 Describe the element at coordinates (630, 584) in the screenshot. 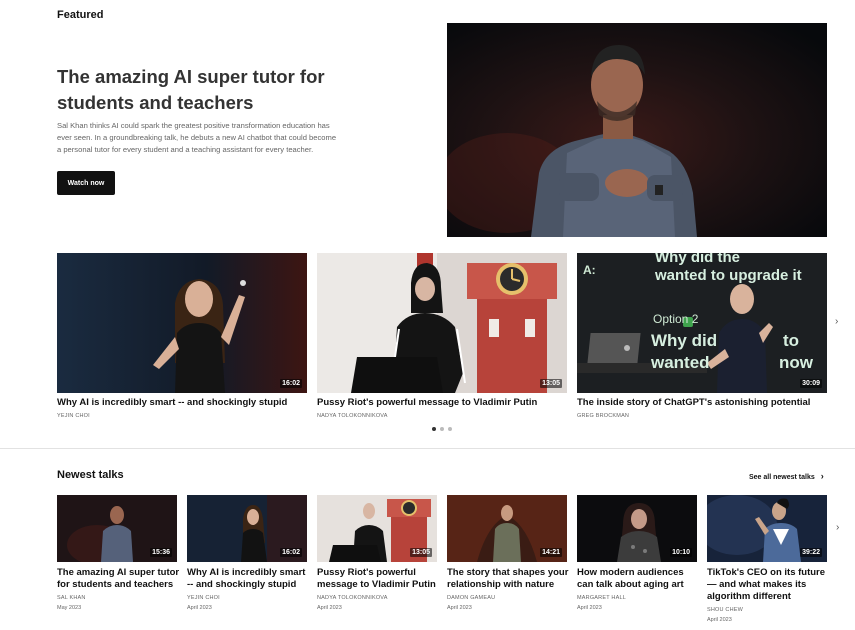

I see `newest-card-title-line: can talk about aging art` at that location.